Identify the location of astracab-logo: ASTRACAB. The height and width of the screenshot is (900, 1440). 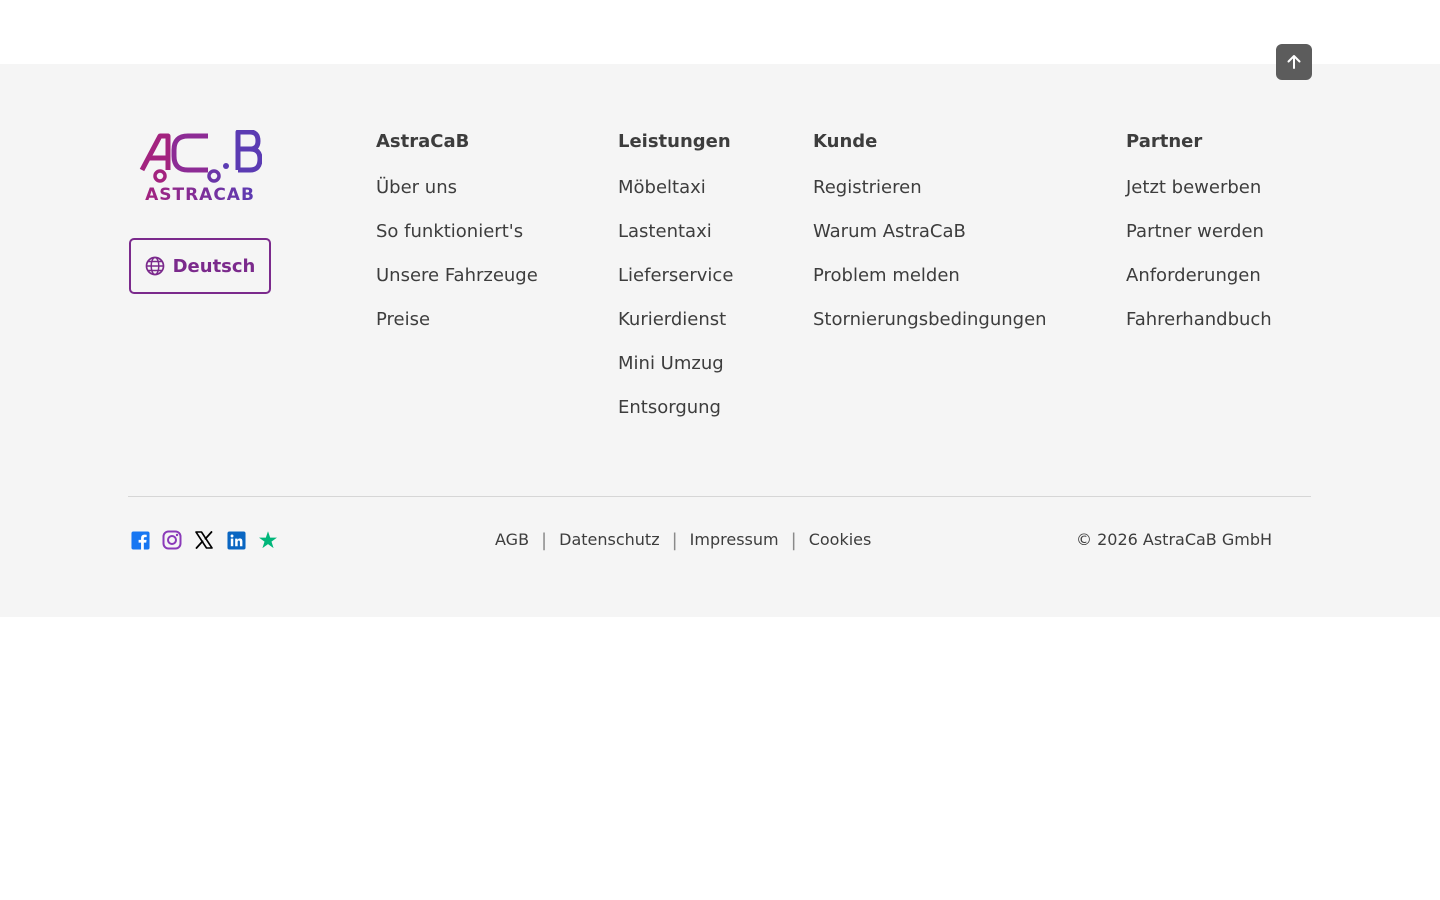
(200, 167).